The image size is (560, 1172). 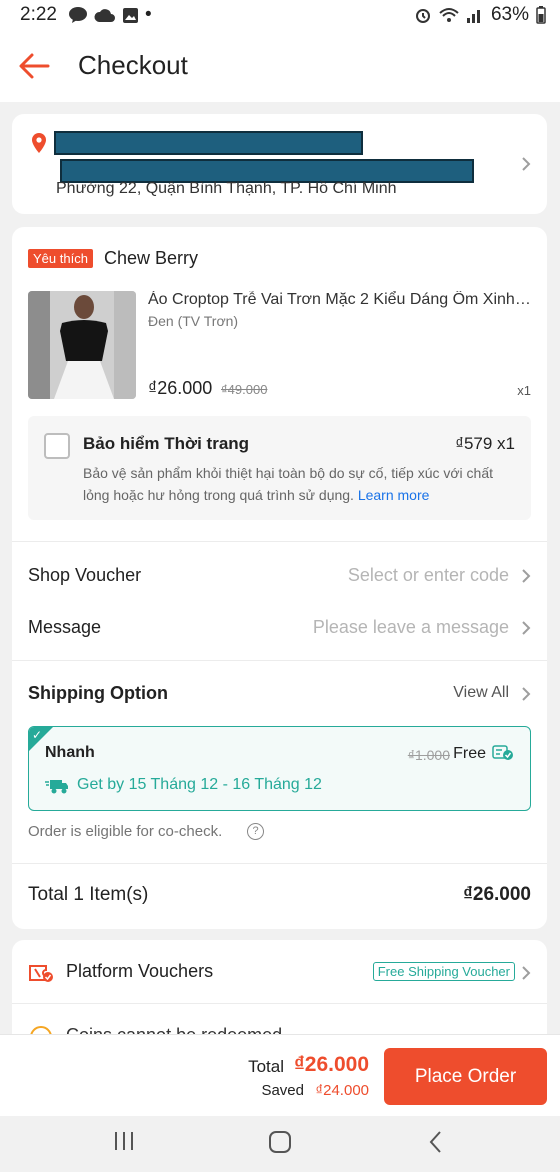 What do you see at coordinates (56, 787) in the screenshot?
I see `delivery-truck-icon` at bounding box center [56, 787].